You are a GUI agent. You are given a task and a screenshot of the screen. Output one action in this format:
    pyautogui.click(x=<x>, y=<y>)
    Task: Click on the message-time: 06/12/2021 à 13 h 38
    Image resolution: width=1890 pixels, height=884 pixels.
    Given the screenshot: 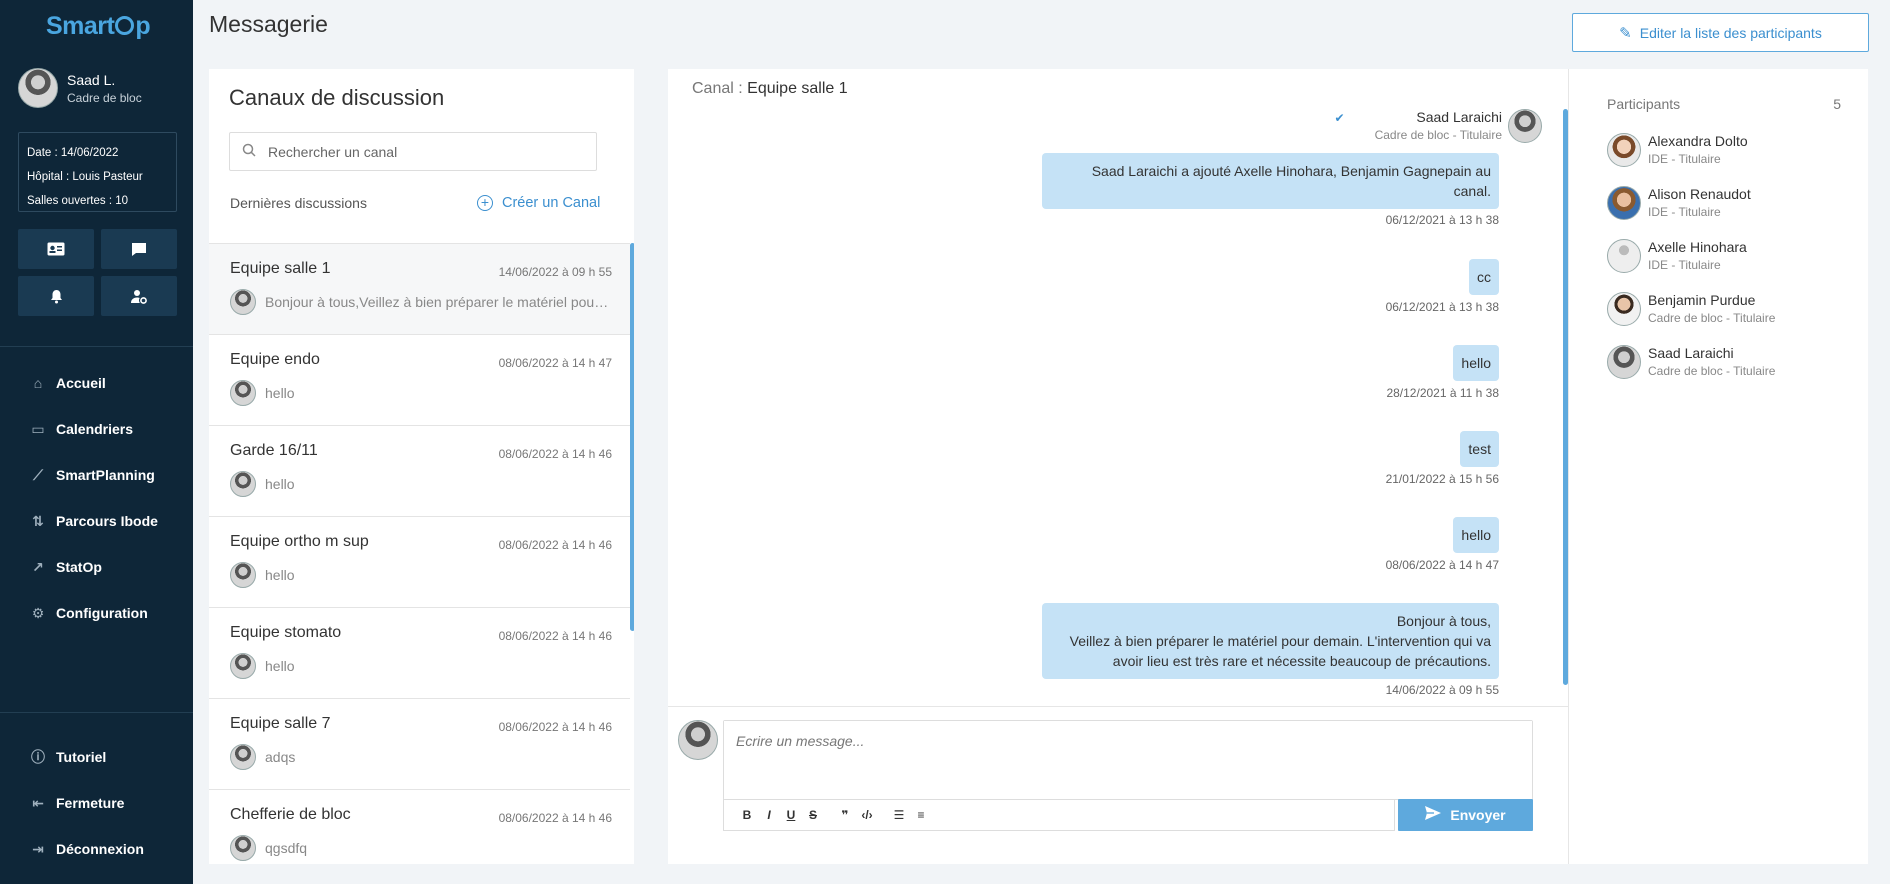 What is the action you would take?
    pyautogui.click(x=1442, y=307)
    